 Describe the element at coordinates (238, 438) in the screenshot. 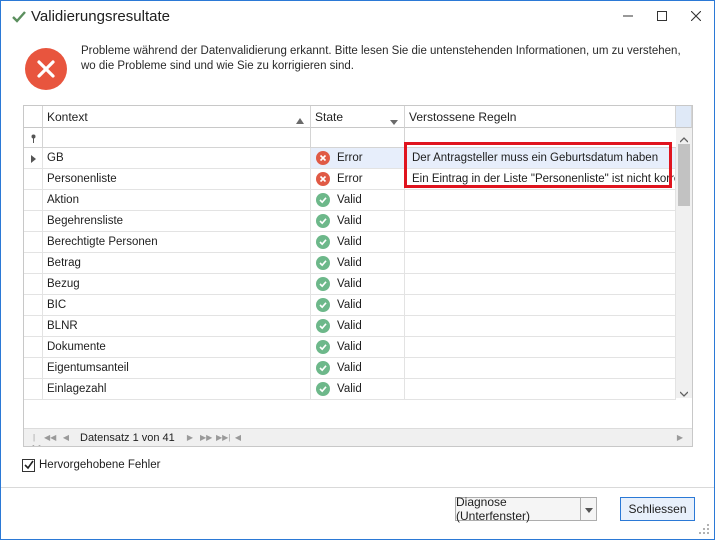

I see `scroll-left-icon: ◀` at that location.